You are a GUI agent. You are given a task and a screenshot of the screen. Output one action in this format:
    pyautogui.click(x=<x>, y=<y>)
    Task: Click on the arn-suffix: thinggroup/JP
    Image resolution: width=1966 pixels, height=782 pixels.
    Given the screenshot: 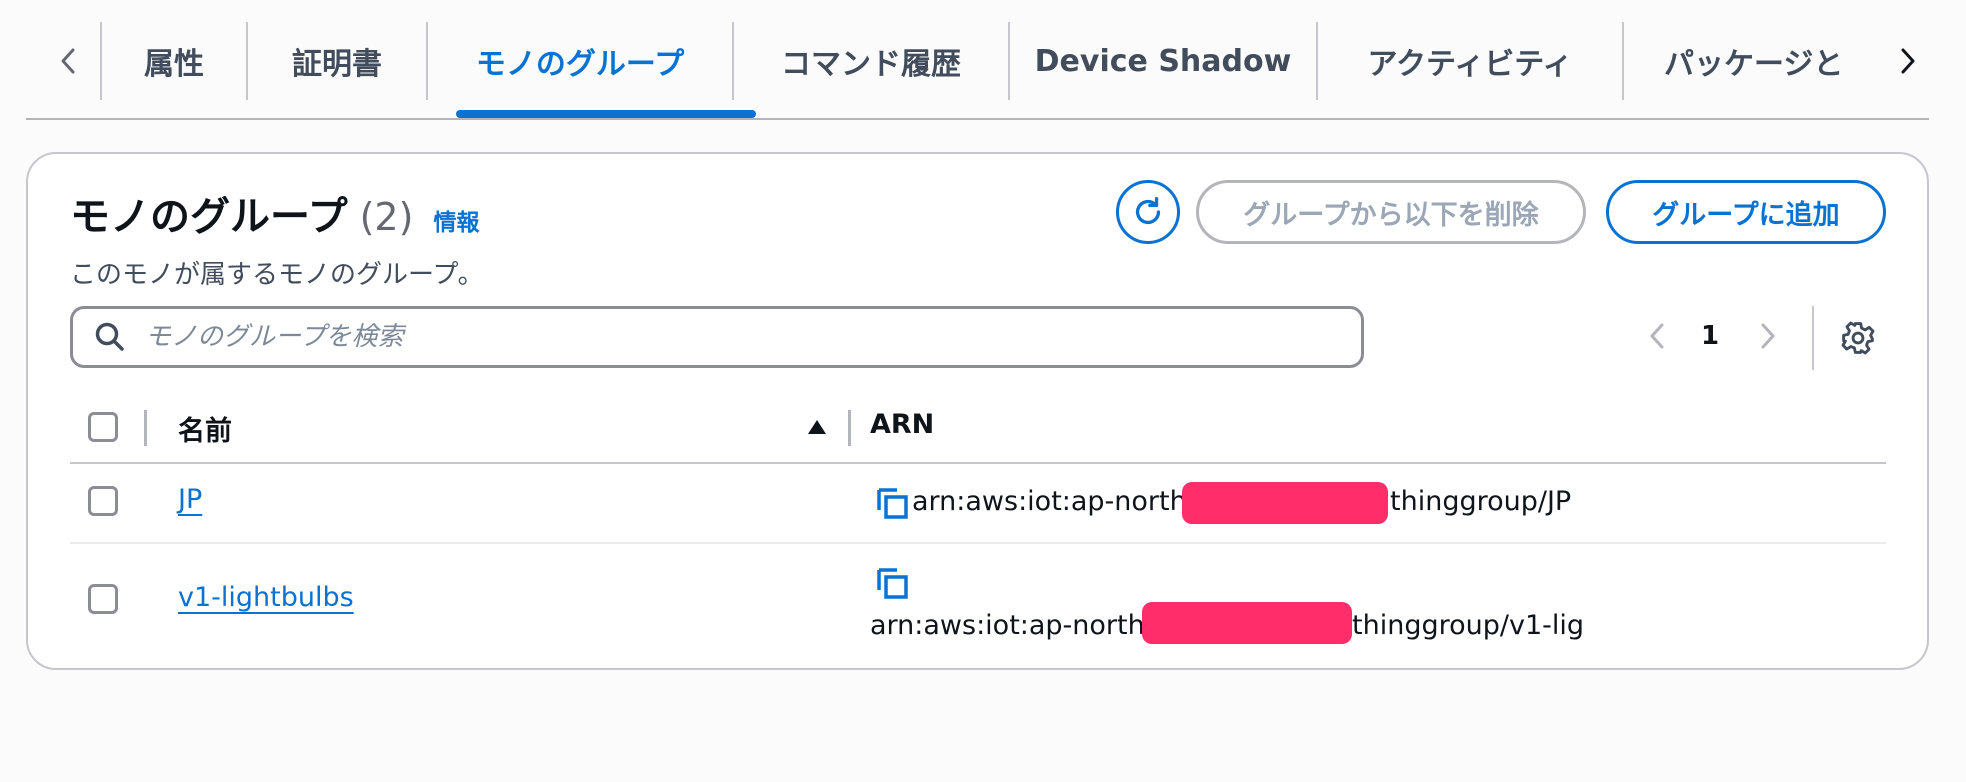 What is the action you would take?
    pyautogui.click(x=1481, y=501)
    